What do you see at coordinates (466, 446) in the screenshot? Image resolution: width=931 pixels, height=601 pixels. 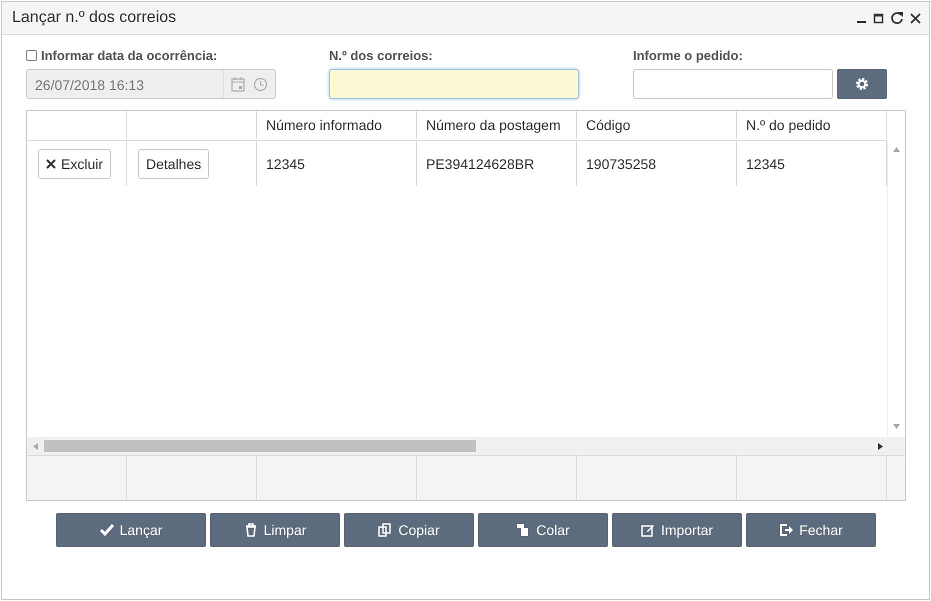 I see `horizontal-scrollbar` at bounding box center [466, 446].